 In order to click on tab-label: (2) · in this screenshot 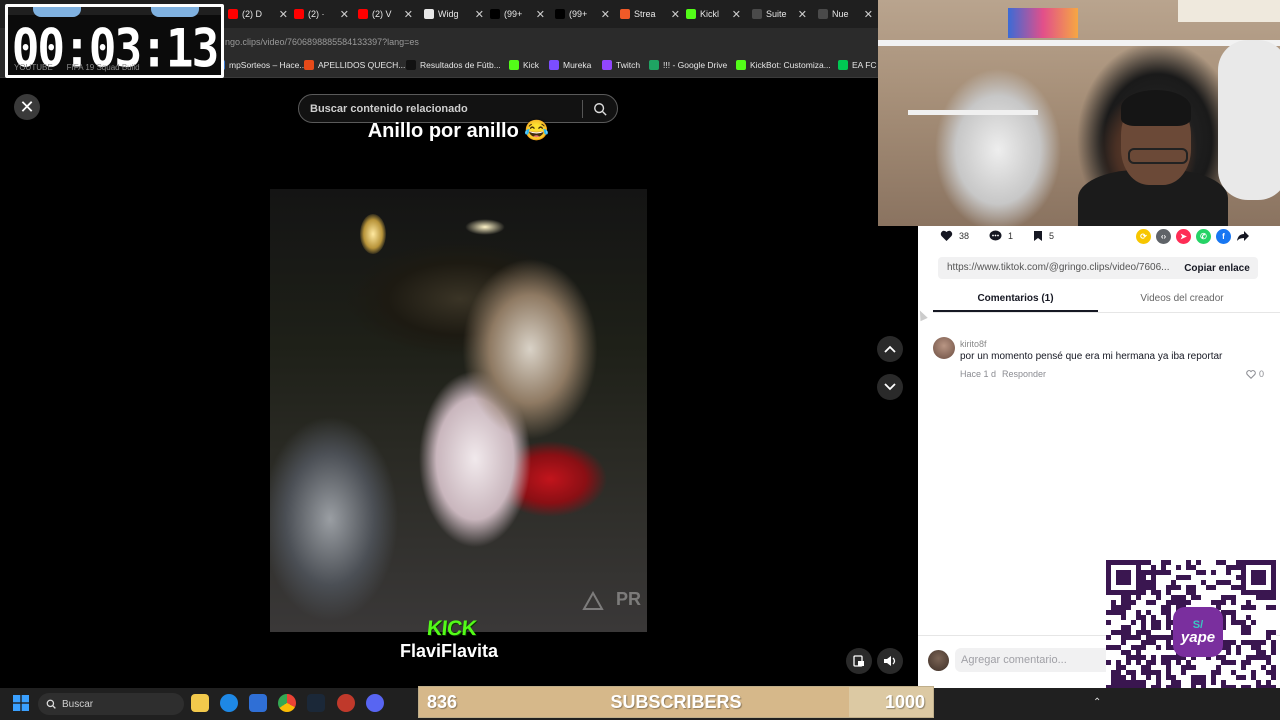, I will do `click(316, 14)`.